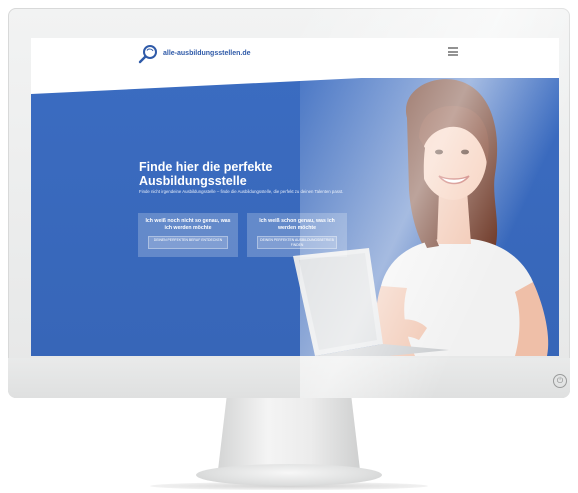 Image resolution: width=578 pixels, height=493 pixels. I want to click on discover-job-button: DEINEN PERFEKTEN BERUF ENTDECKEN, so click(188, 242).